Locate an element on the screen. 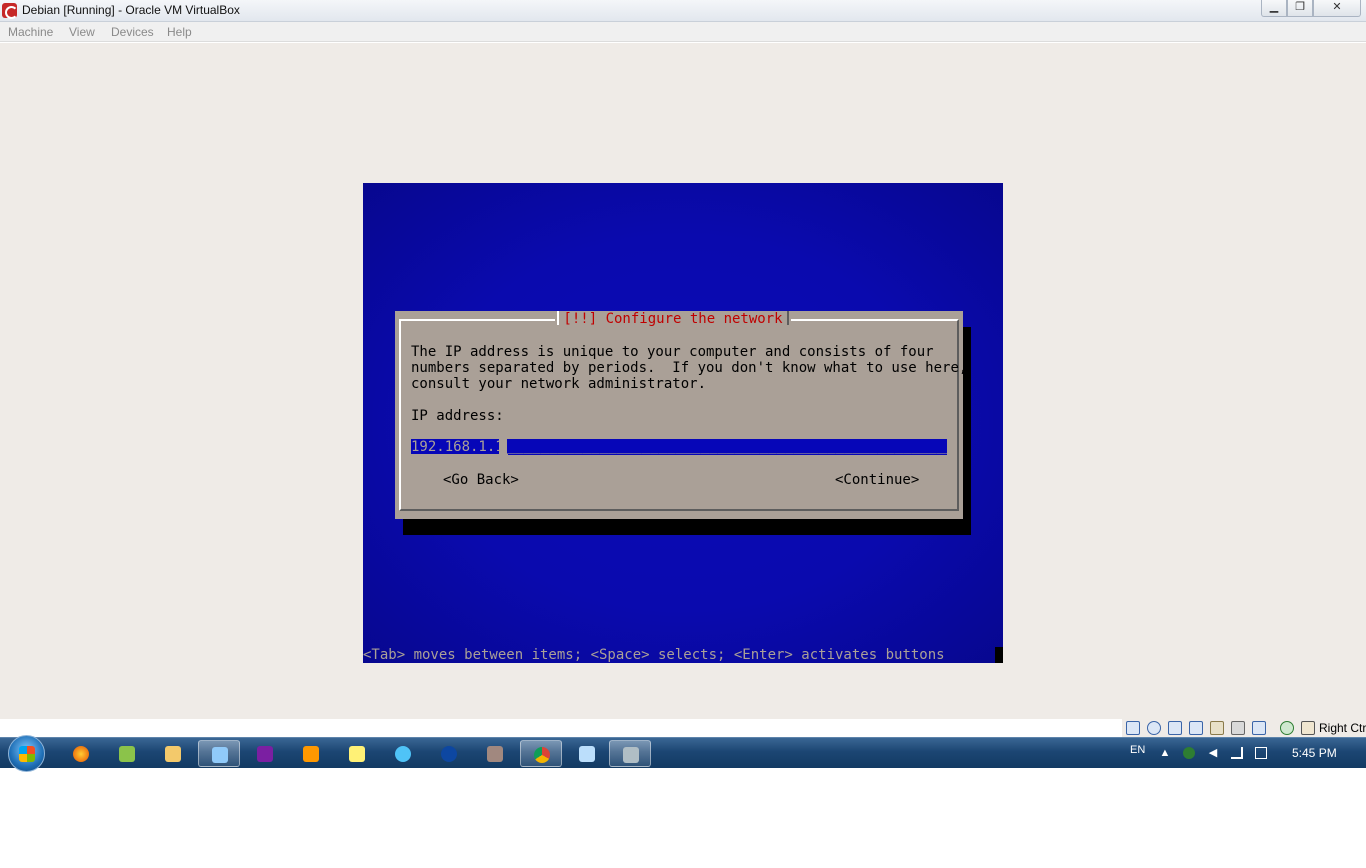 This screenshot has height=868, width=1366. chrome-icon is located at coordinates (542, 755).